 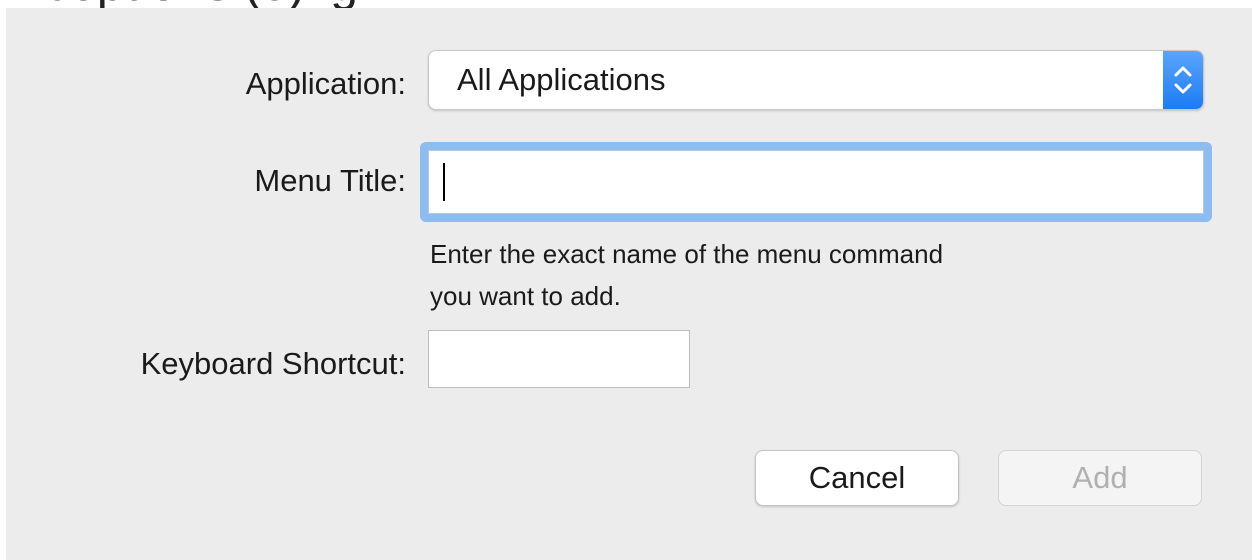 What do you see at coordinates (559, 359) in the screenshot?
I see `keyboard-shortcut-field` at bounding box center [559, 359].